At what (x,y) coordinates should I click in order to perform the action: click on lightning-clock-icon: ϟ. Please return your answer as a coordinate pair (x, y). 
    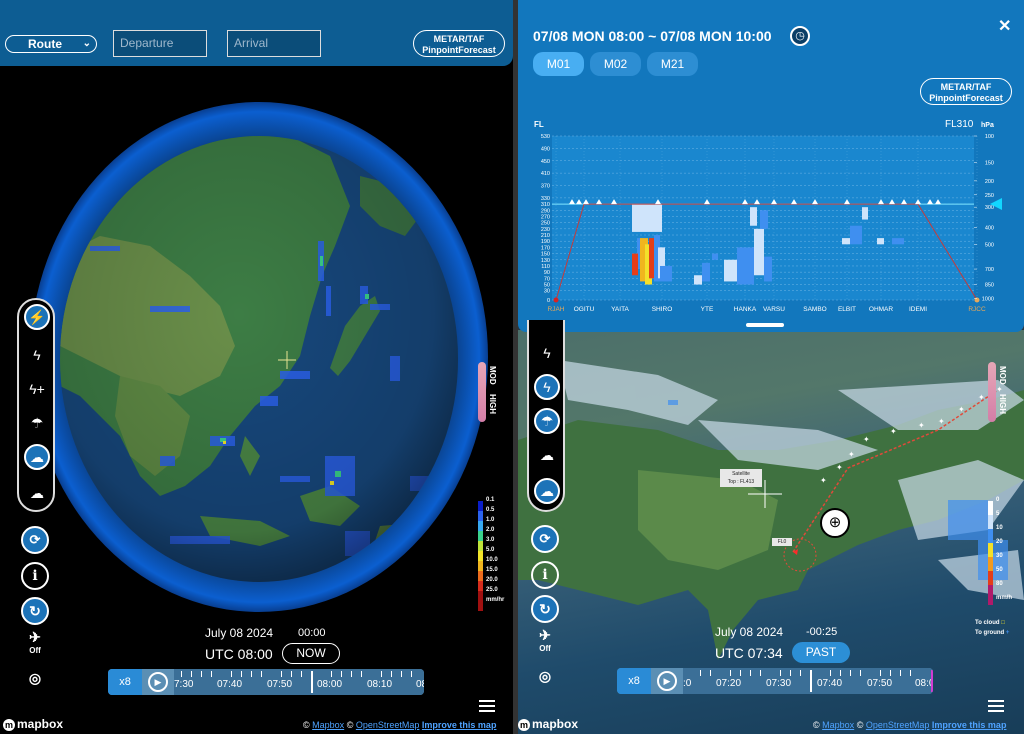
    Looking at the image, I should click on (37, 355).